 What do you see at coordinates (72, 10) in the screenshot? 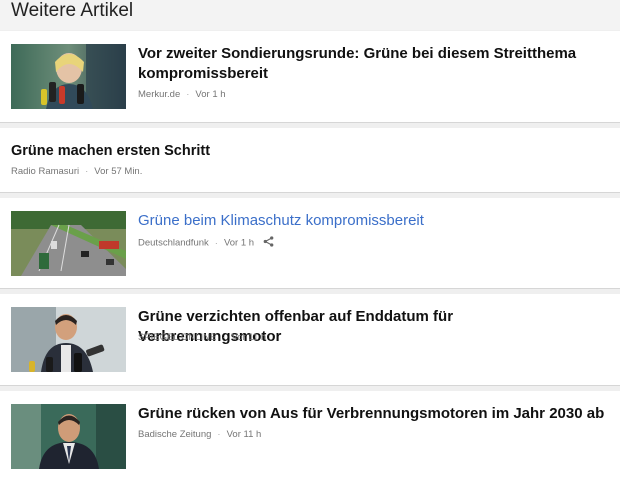
I see `section-title: Weitere Artikel` at bounding box center [72, 10].